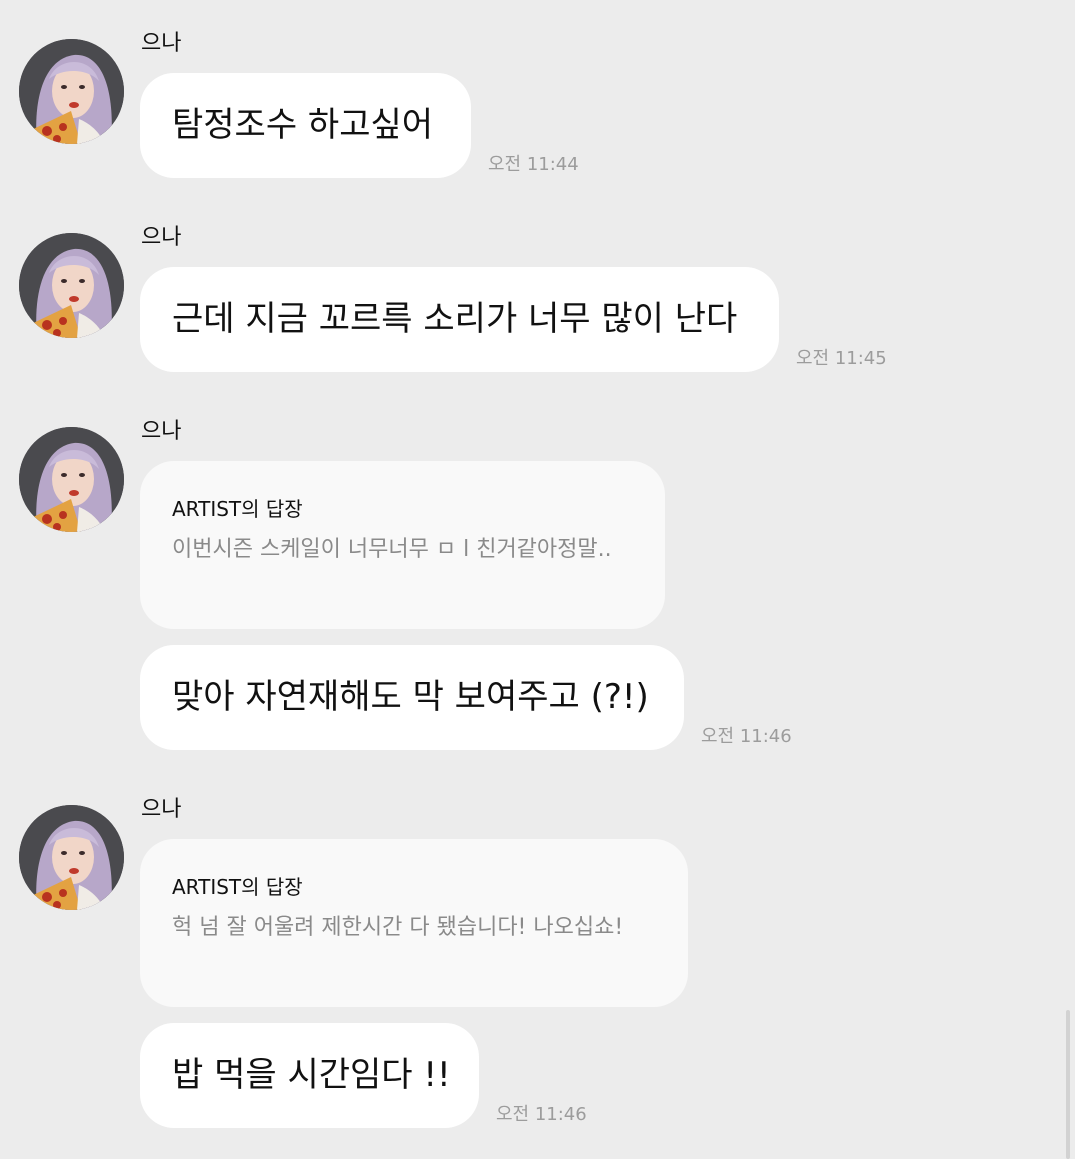 This screenshot has height=1159, width=1075. Describe the element at coordinates (841, 358) in the screenshot. I see `message-timestamp: 오전 11:45` at that location.